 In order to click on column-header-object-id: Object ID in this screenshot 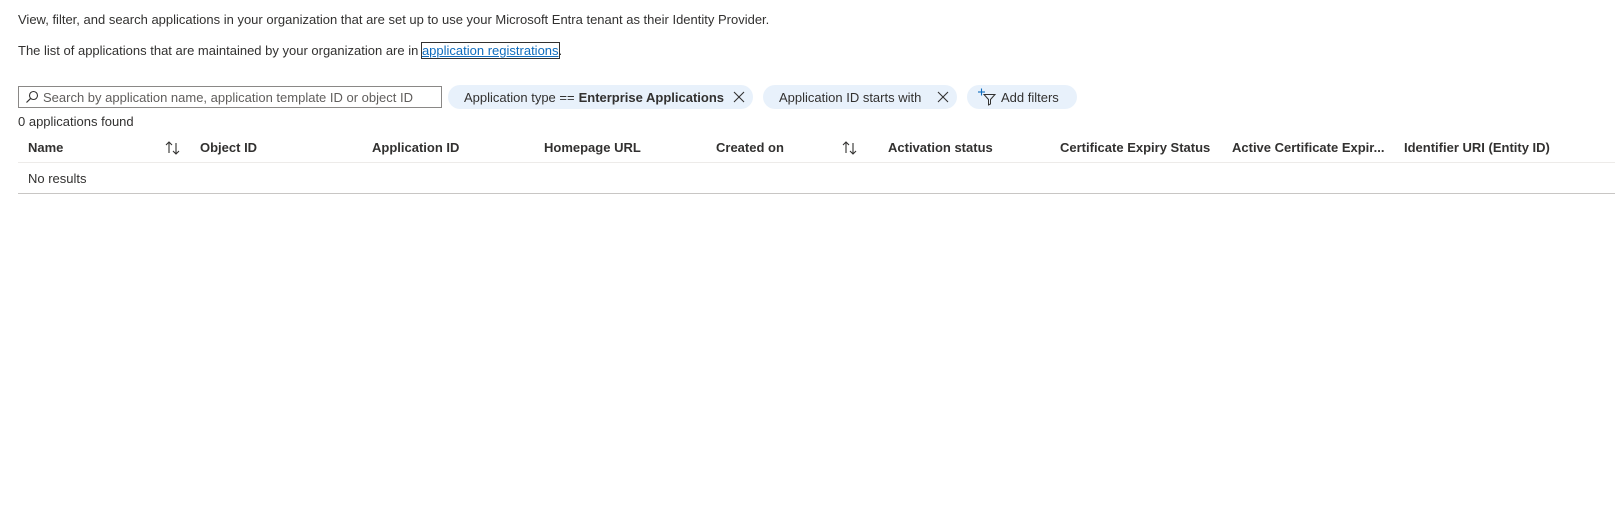, I will do `click(276, 148)`.